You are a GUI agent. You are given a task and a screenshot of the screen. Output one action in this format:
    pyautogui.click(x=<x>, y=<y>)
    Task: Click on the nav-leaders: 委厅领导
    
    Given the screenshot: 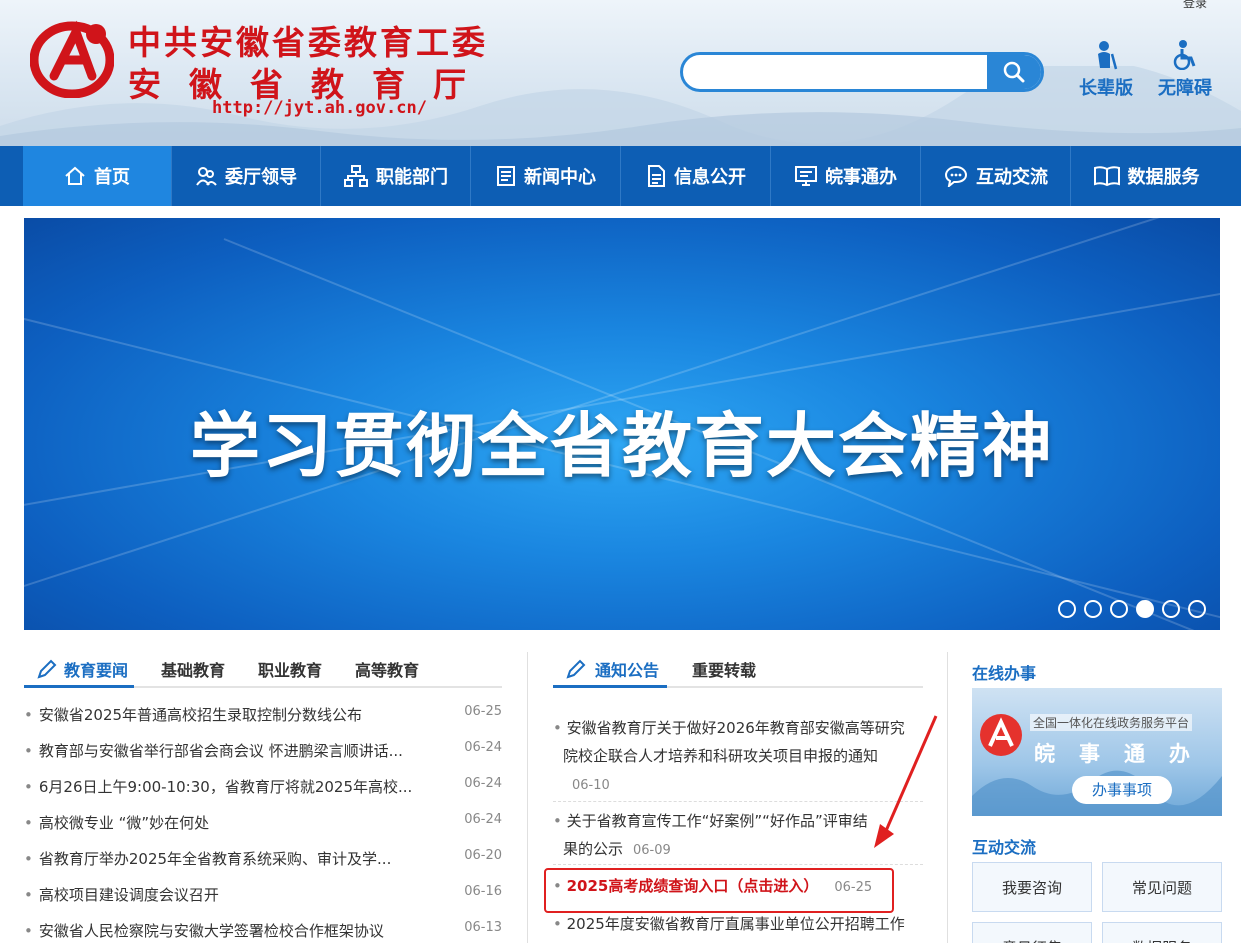 What is the action you would take?
    pyautogui.click(x=246, y=176)
    